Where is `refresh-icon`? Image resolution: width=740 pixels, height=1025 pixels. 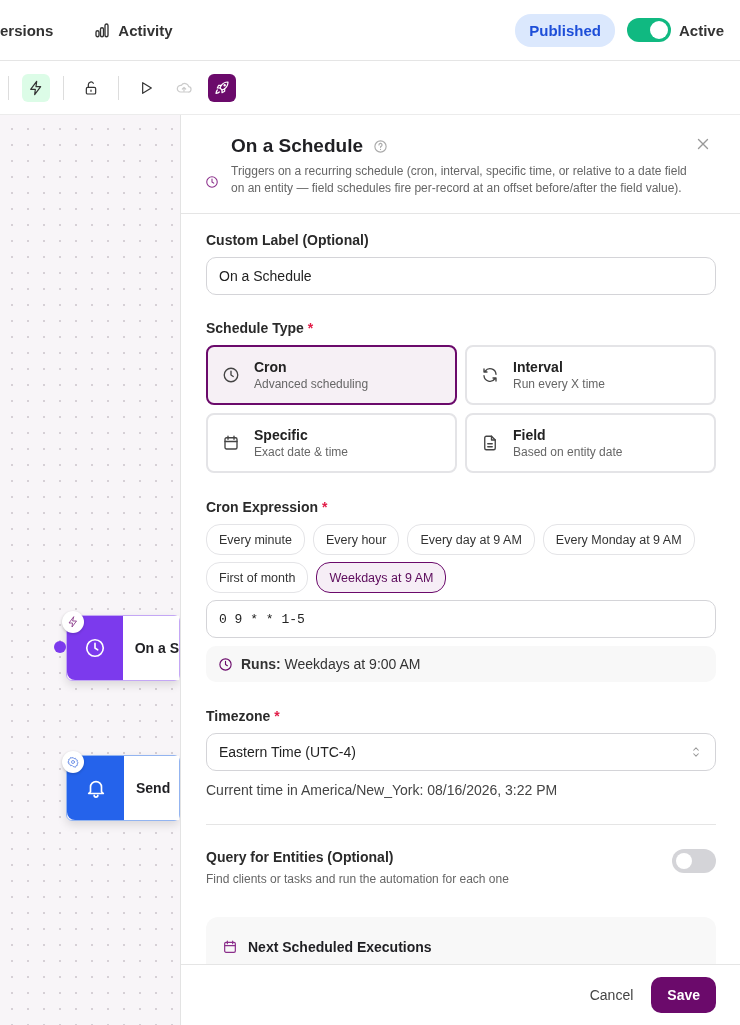 refresh-icon is located at coordinates (490, 375).